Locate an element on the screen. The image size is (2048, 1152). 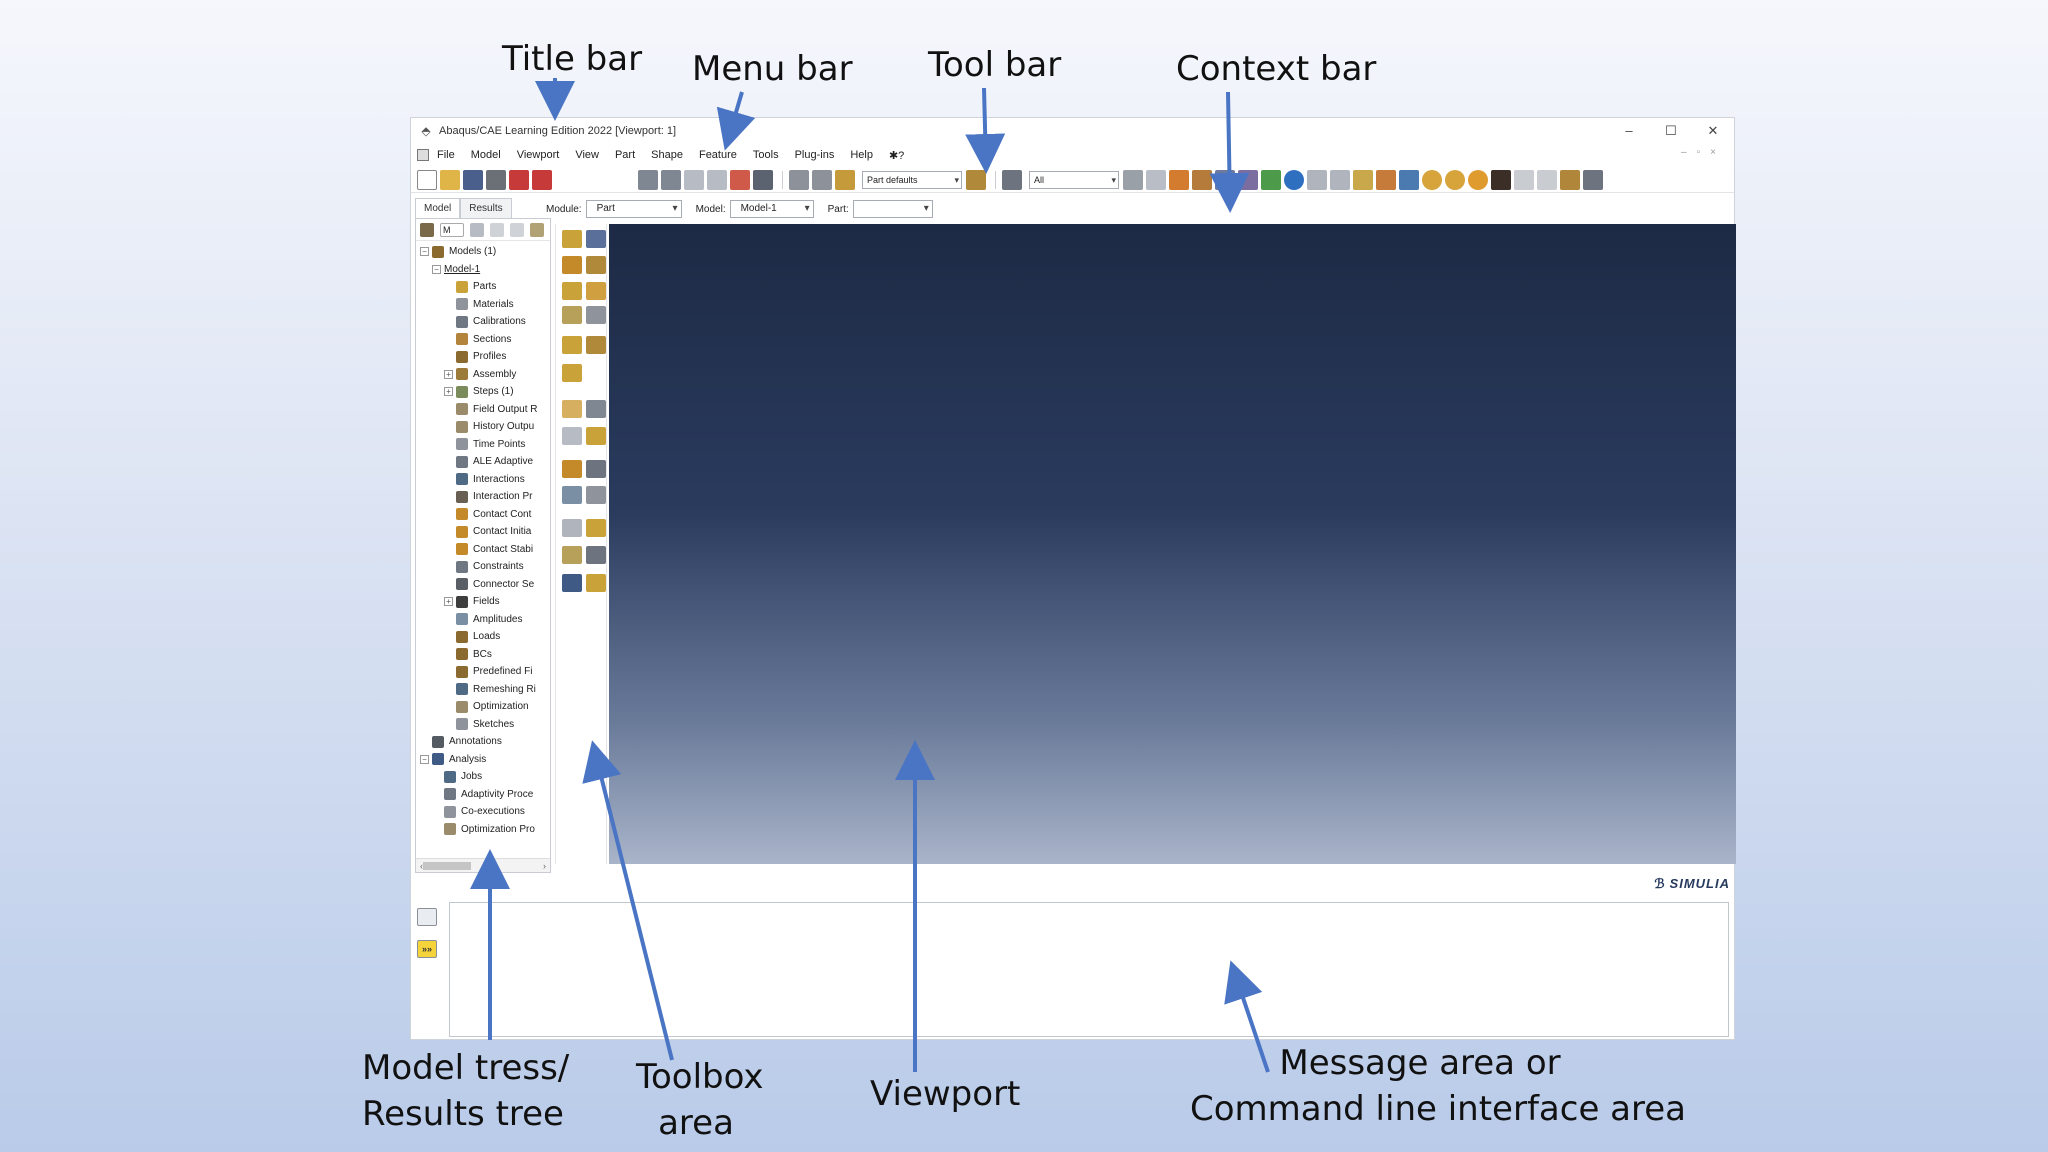
tree-node: Loads is located at coordinates (483, 637).